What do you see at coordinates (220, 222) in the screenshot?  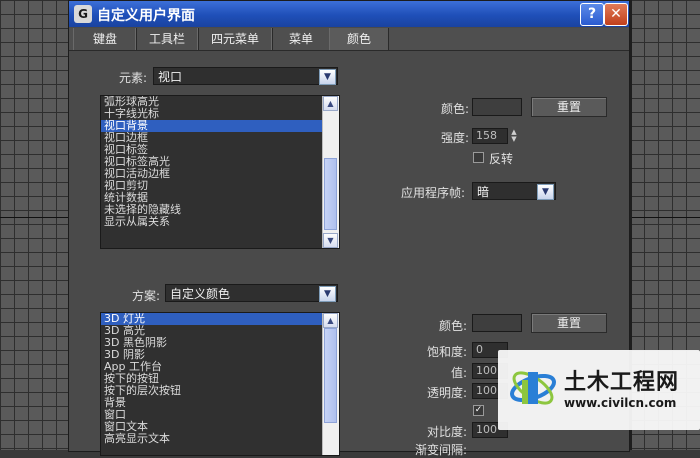 I see `element-list-item: 显示从属关系` at bounding box center [220, 222].